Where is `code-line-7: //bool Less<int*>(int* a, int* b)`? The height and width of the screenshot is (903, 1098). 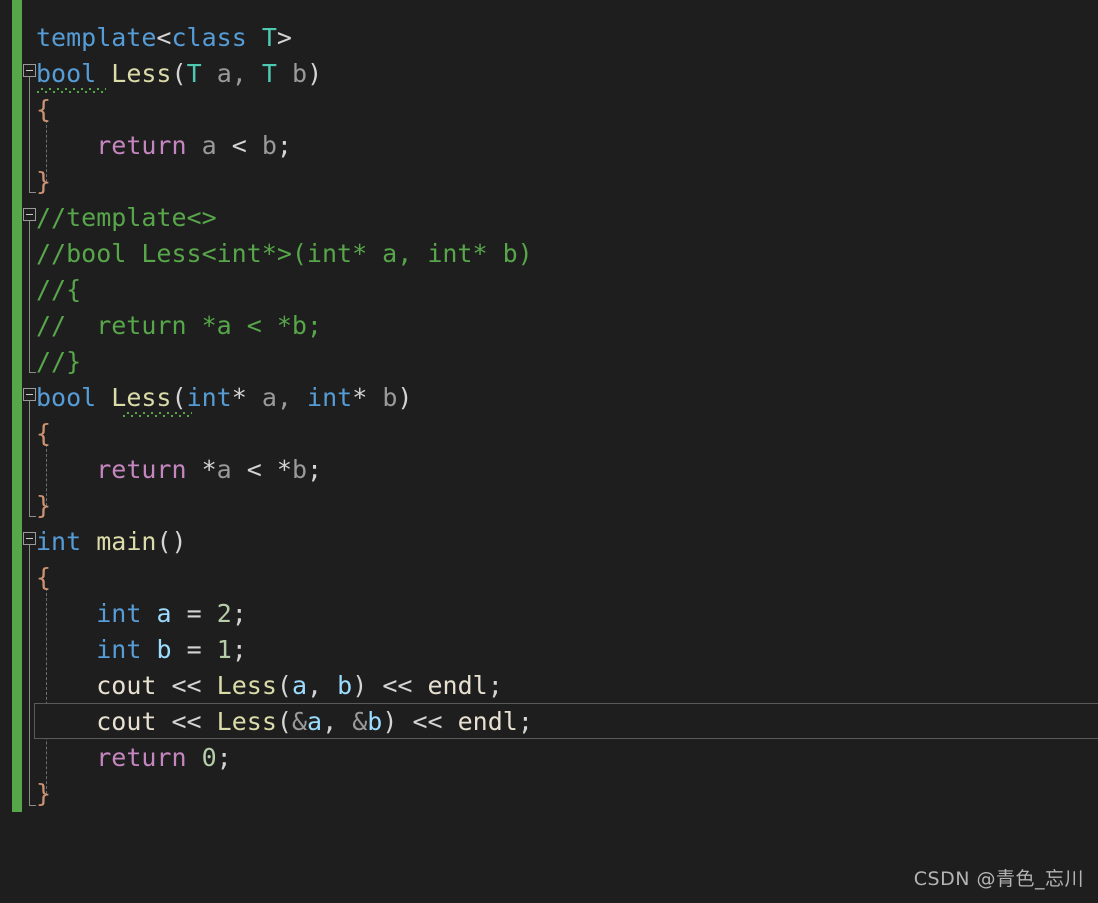
code-line-7: //bool Less<int*>(int* a, int* b) is located at coordinates (284, 254).